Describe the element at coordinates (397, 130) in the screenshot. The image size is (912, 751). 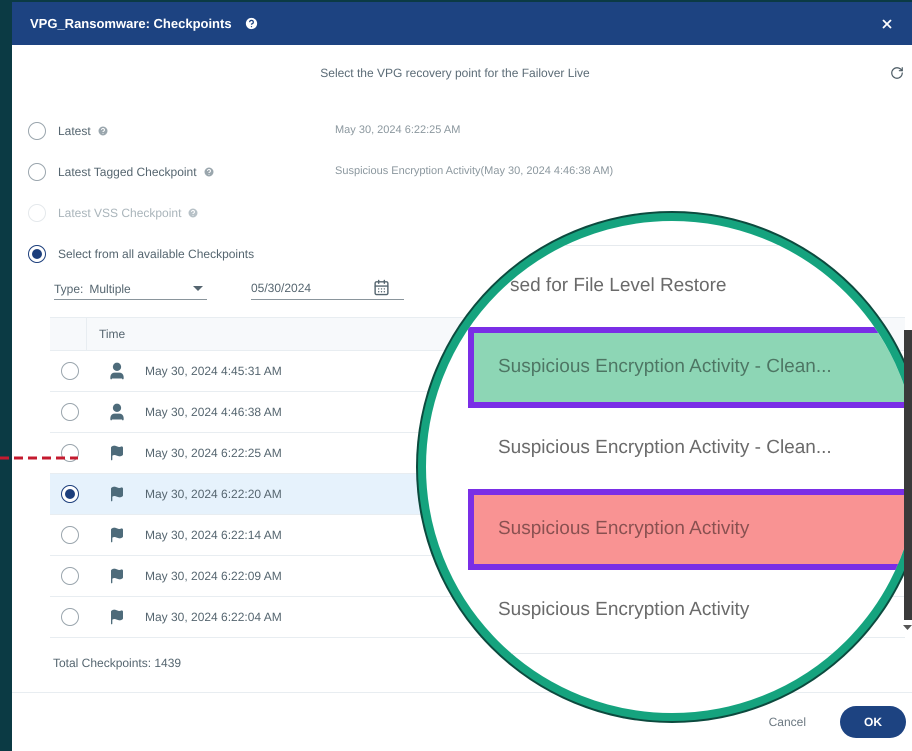
I see `option-value: May 30, 2024 6:22:25 AM` at that location.